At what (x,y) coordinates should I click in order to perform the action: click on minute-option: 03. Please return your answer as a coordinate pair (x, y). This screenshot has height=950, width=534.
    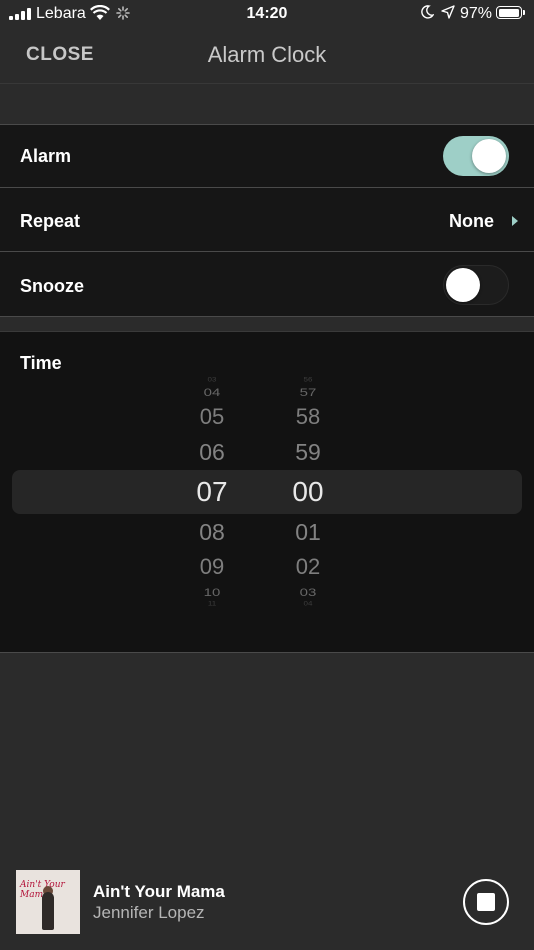
    Looking at the image, I should click on (308, 591).